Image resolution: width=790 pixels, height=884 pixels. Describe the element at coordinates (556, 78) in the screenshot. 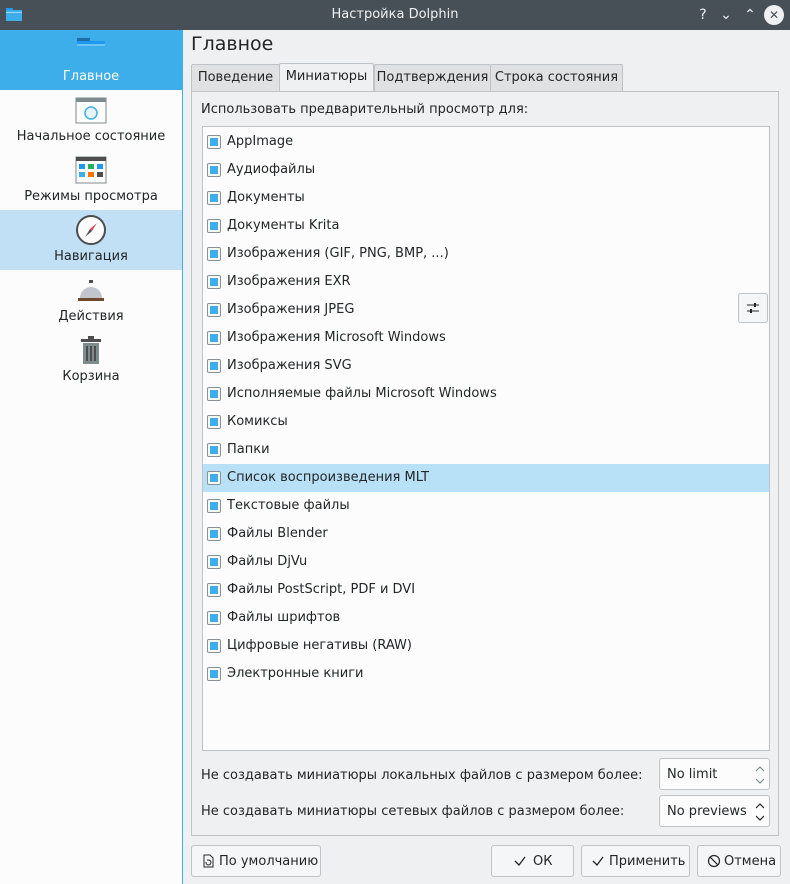

I see `tab-status-bar: Строка состояния` at that location.